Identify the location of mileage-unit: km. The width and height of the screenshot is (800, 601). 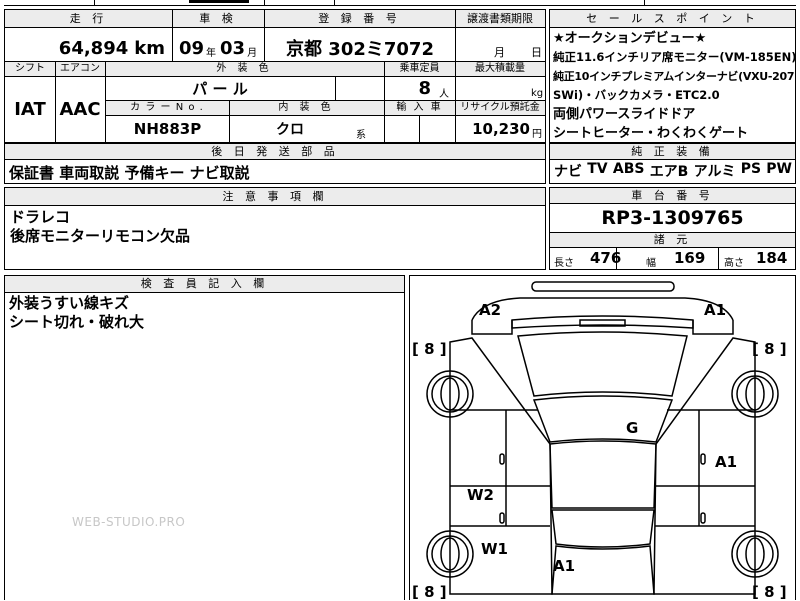
(149, 48).